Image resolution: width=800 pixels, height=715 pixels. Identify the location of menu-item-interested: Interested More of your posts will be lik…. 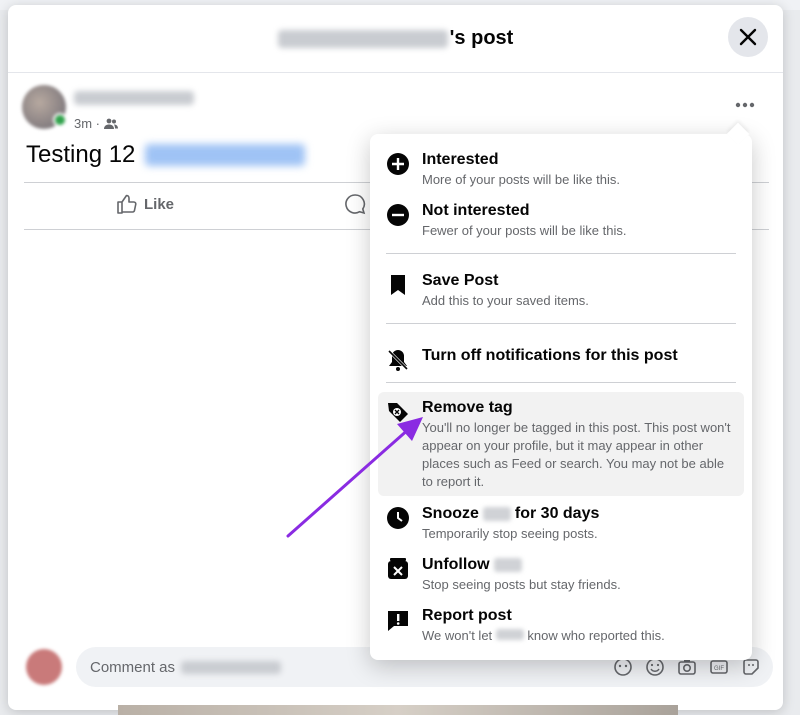
(561, 169).